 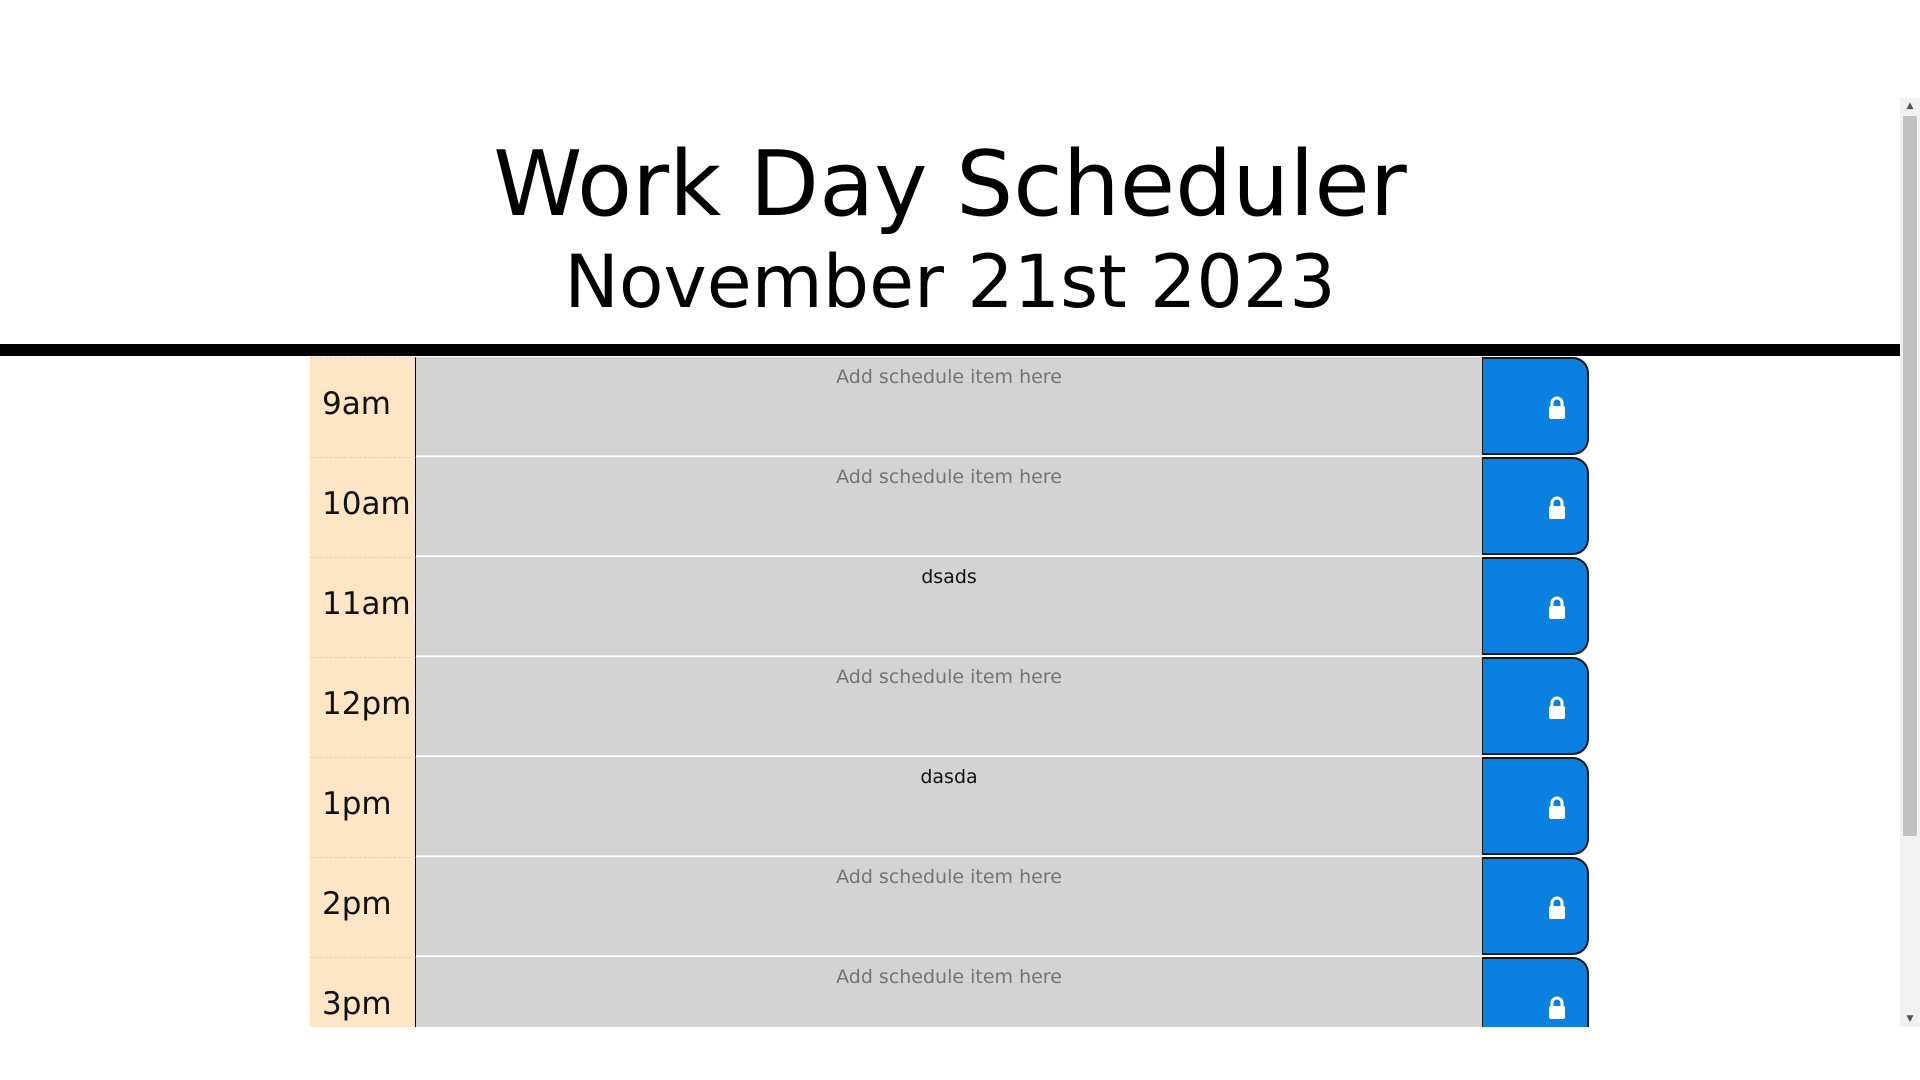 I want to click on hour-label-cell: 9am, so click(x=363, y=407).